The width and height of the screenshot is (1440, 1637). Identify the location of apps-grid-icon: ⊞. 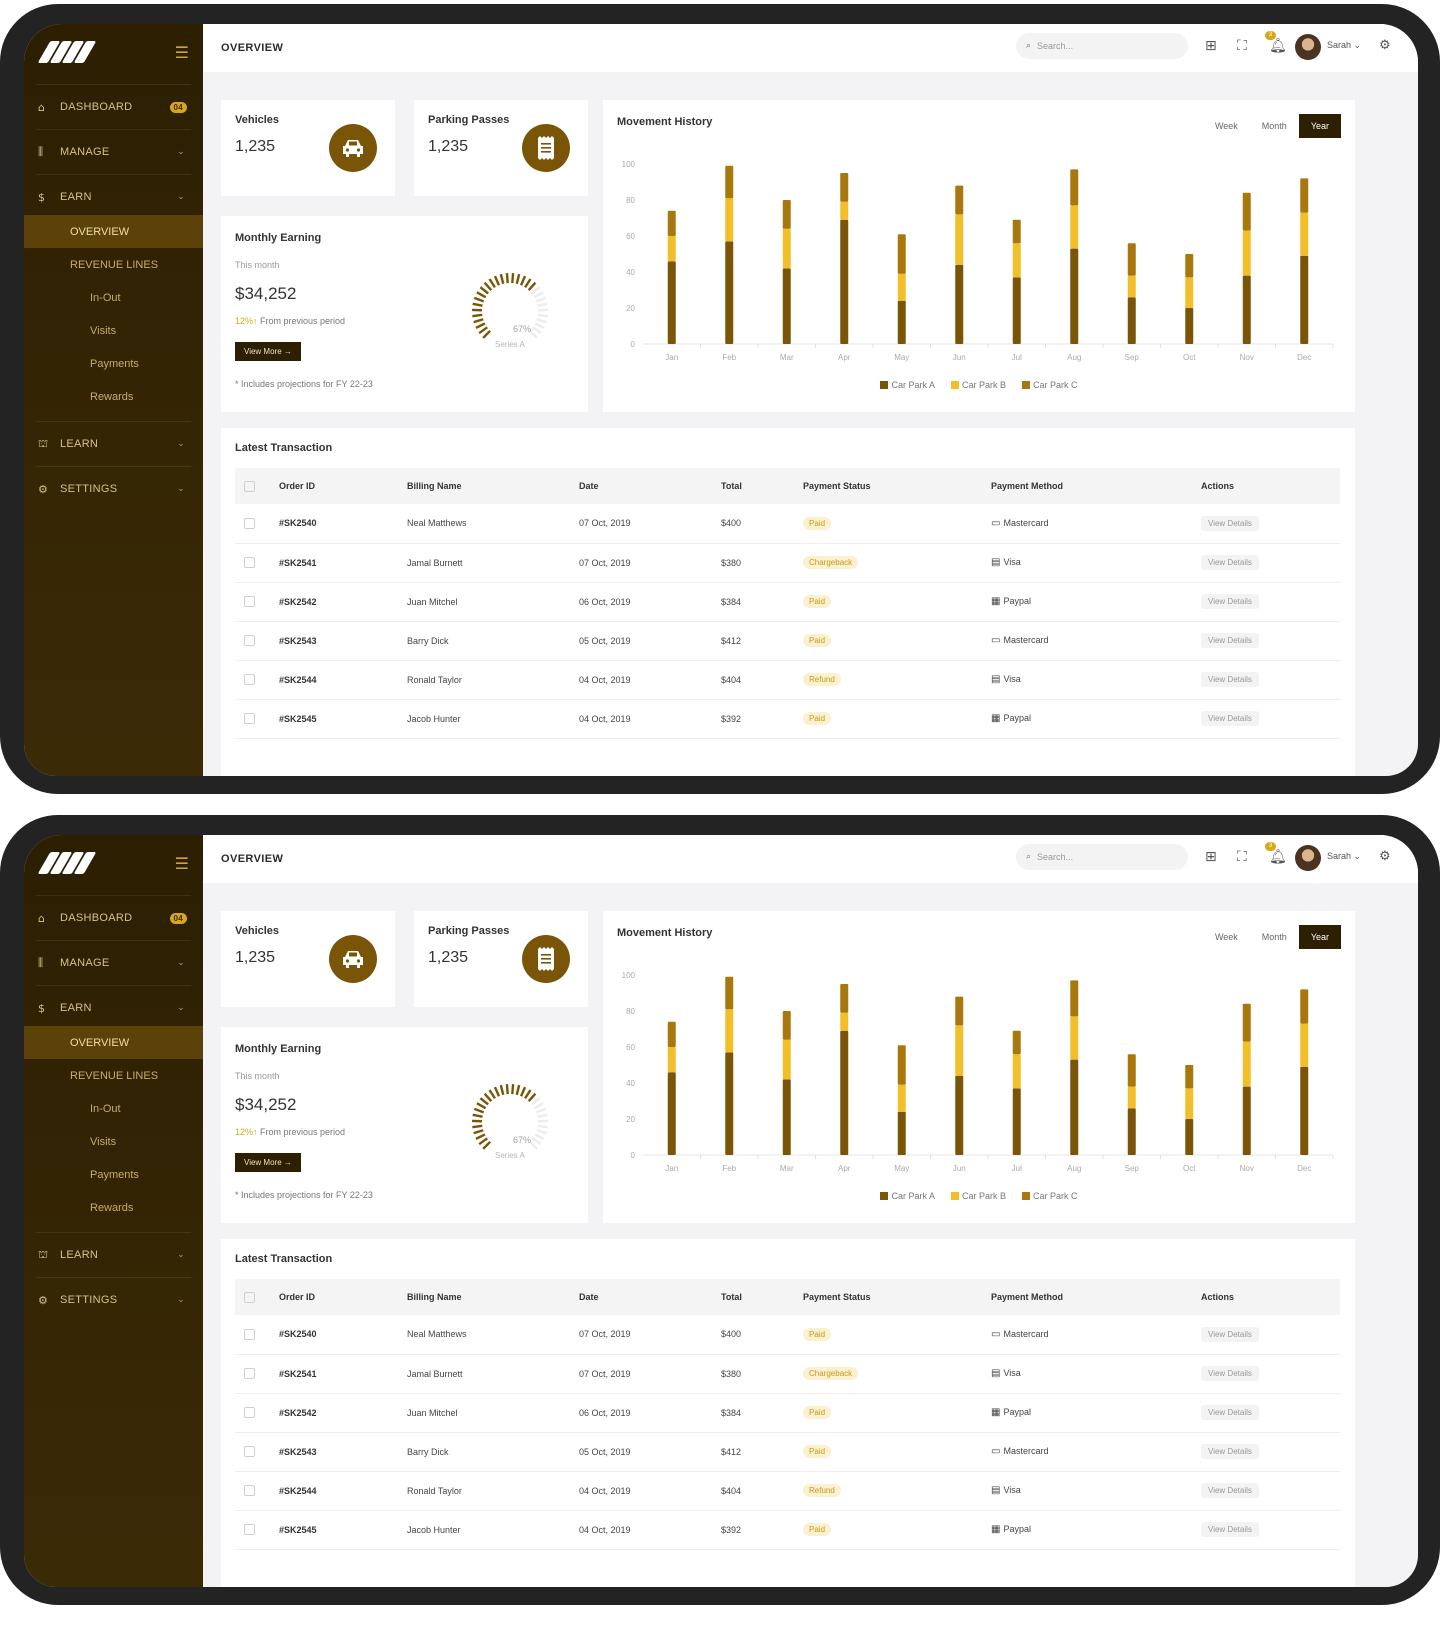
(1211, 46).